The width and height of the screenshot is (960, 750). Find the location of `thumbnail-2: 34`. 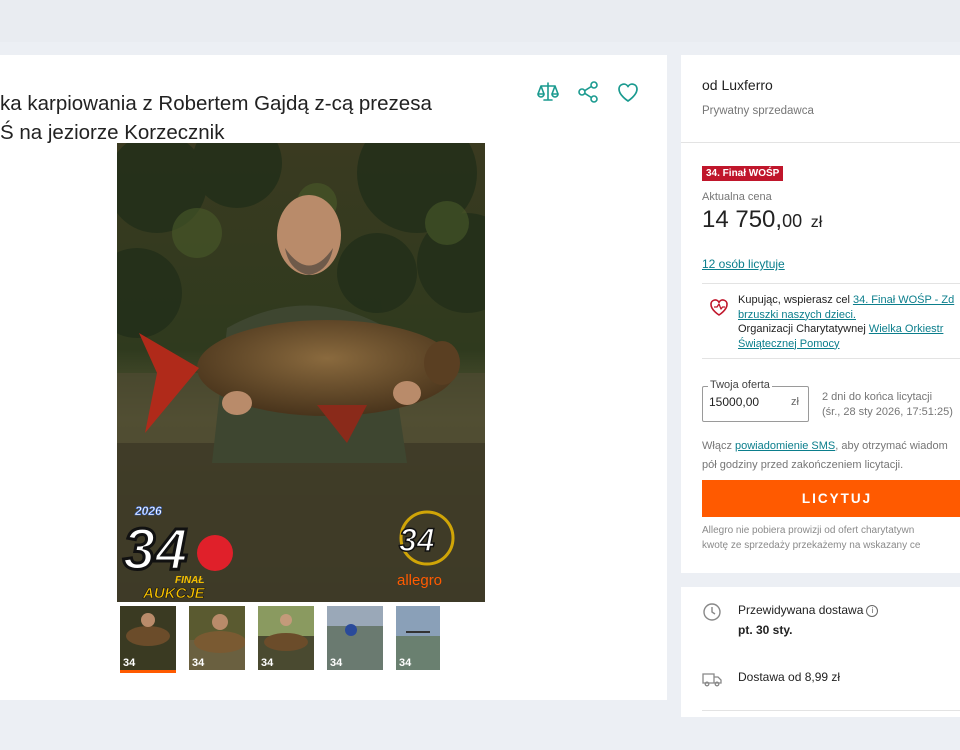

thumbnail-2: 34 is located at coordinates (217, 638).